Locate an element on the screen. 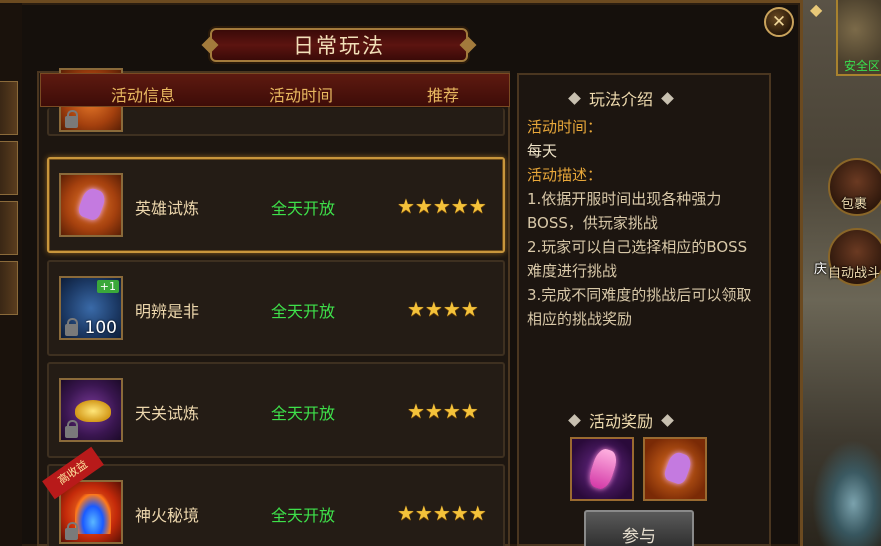  list-item: 天关试炼 全天开放 ★★★★ is located at coordinates (276, 410).